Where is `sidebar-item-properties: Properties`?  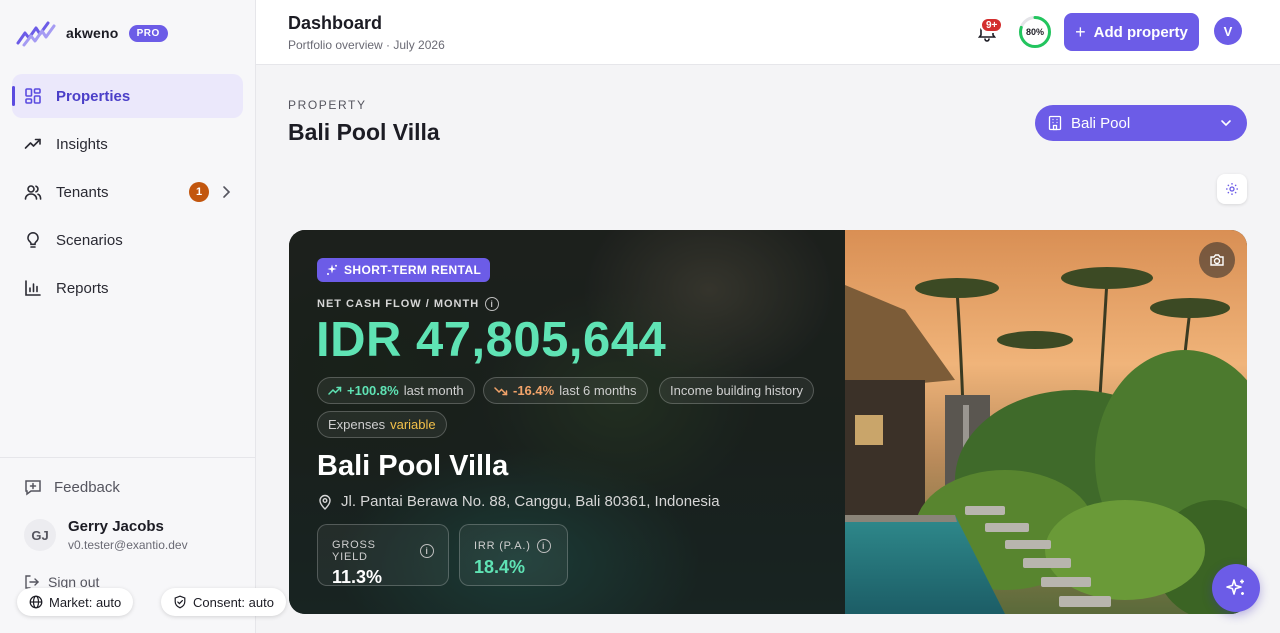
sidebar-item-properties: Properties is located at coordinates (127, 96).